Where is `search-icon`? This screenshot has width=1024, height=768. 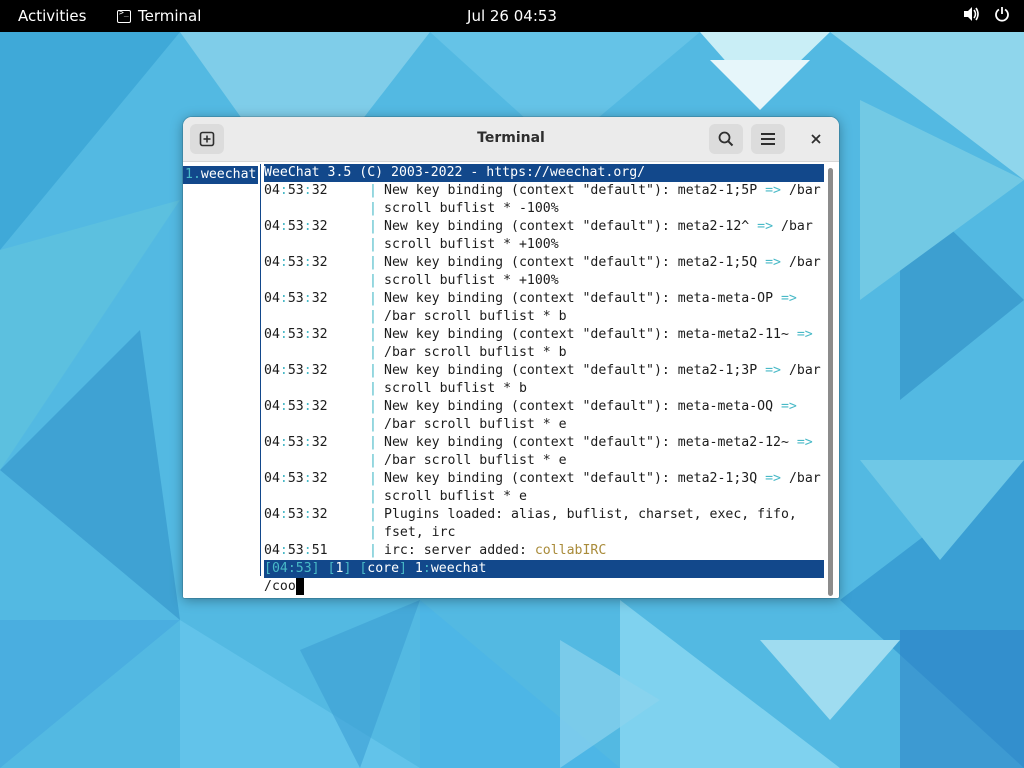 search-icon is located at coordinates (726, 139).